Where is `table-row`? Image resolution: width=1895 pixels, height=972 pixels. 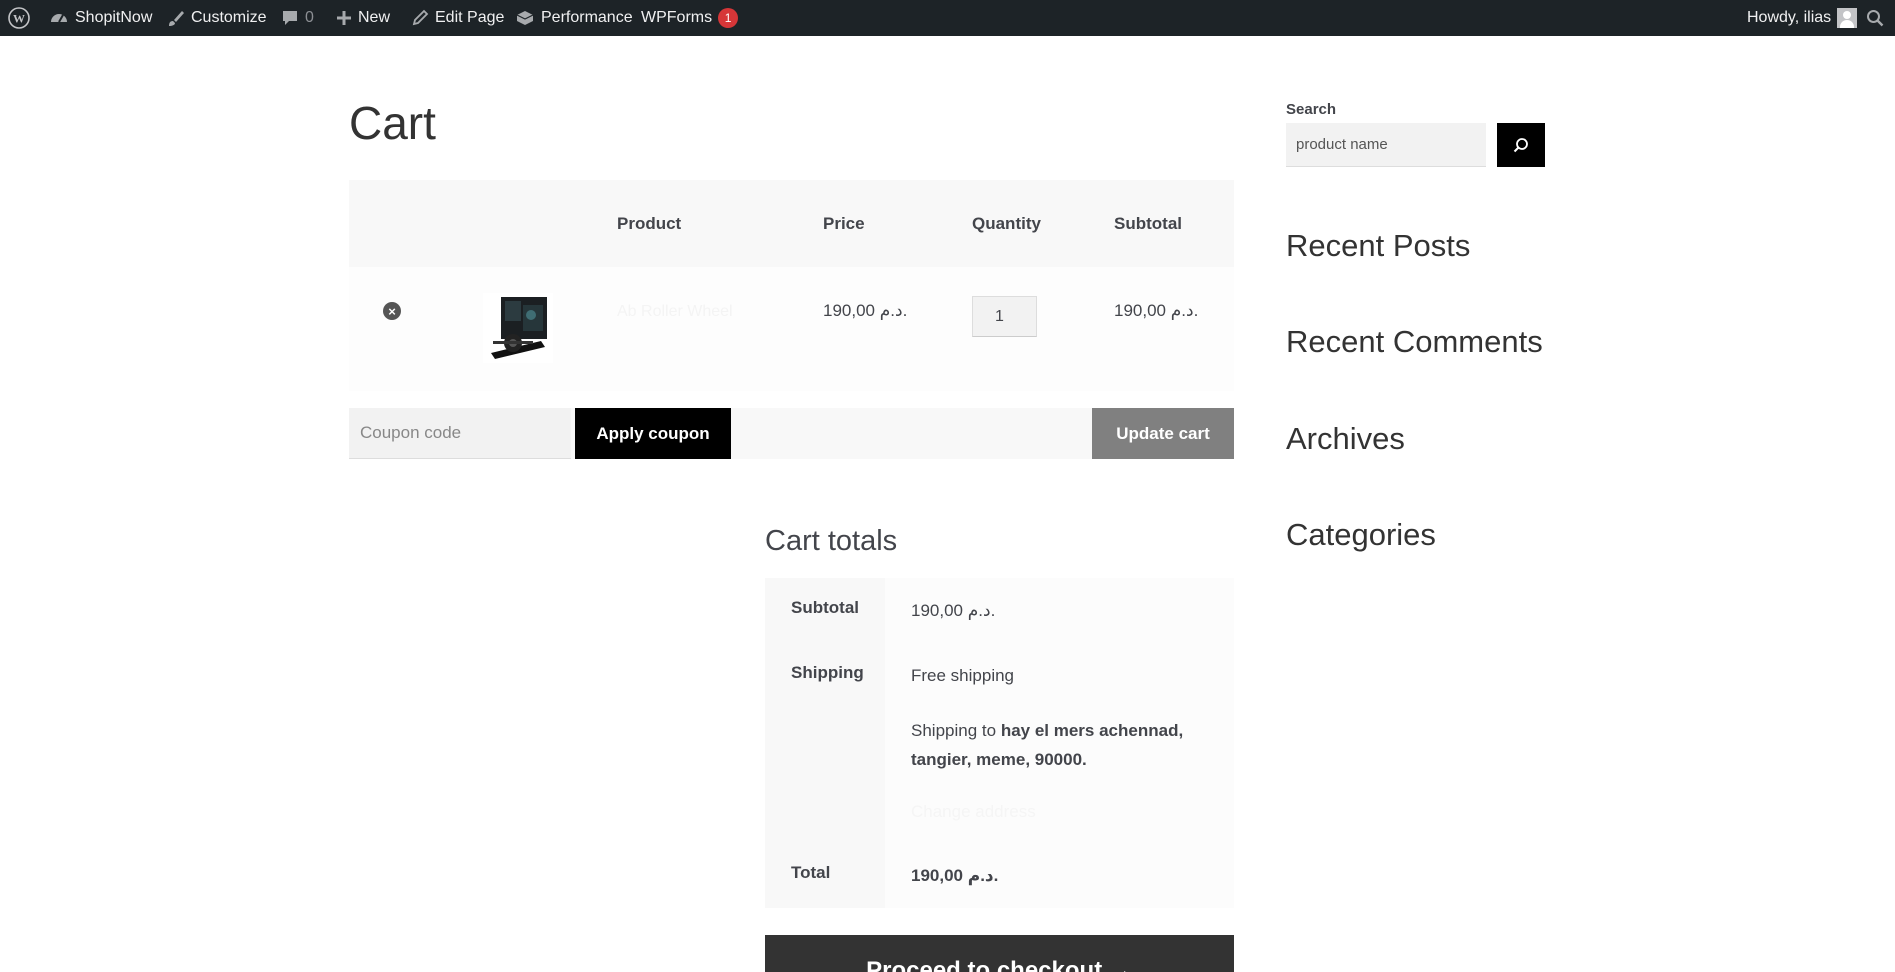 table-row is located at coordinates (791, 329).